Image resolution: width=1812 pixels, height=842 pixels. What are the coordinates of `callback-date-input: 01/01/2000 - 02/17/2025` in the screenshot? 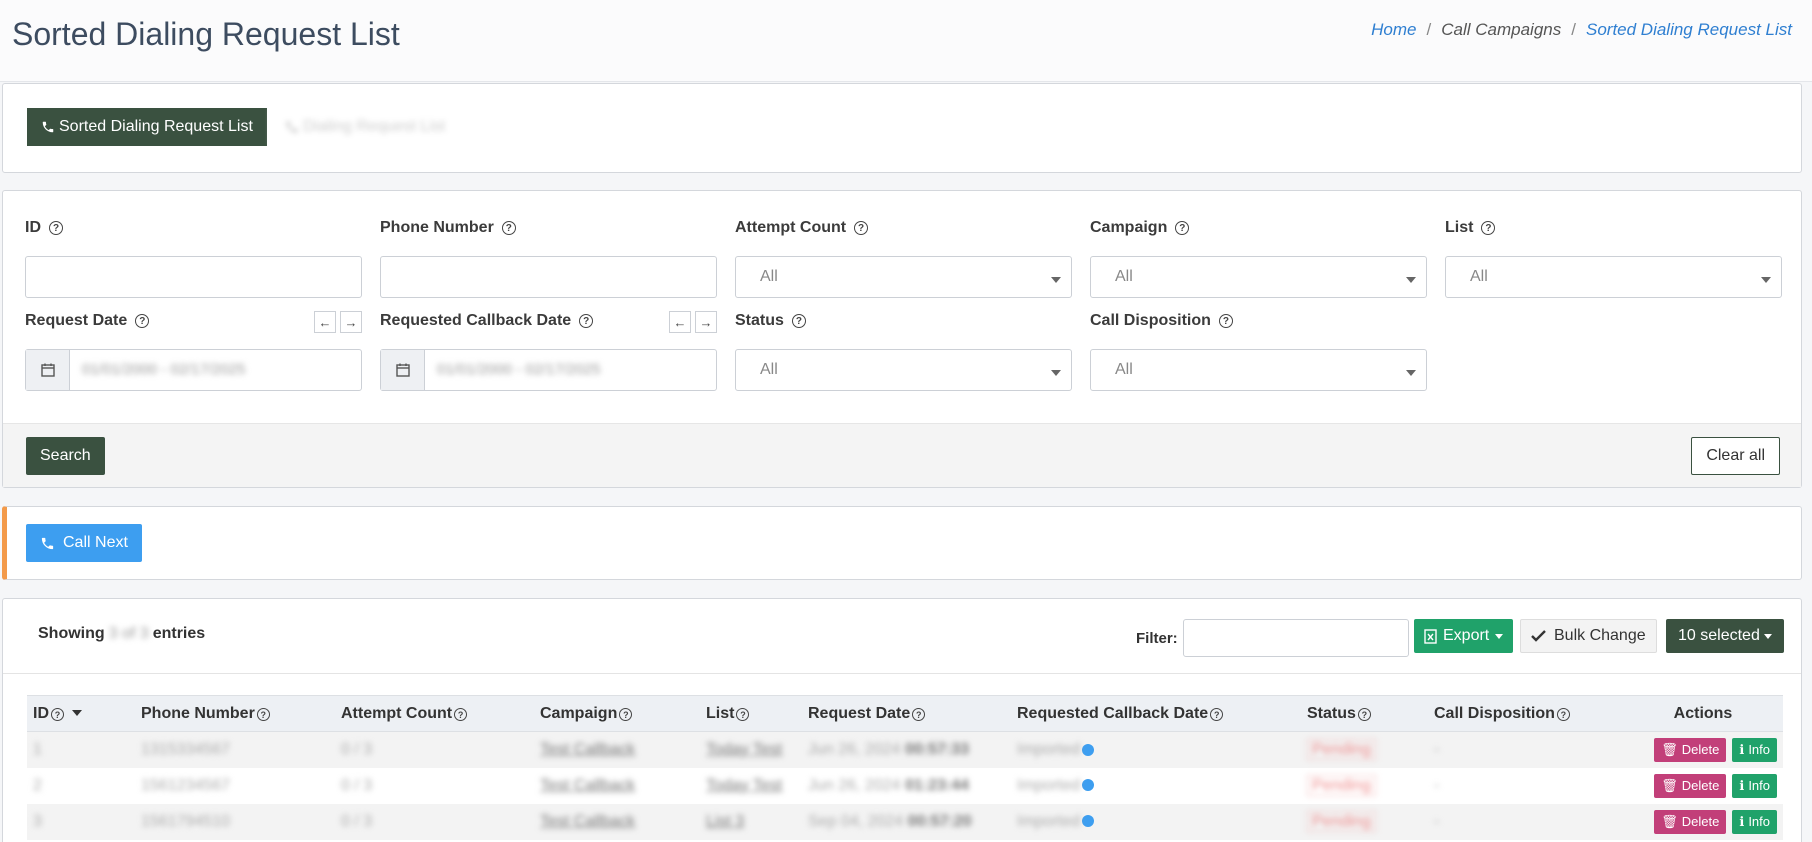 It's located at (548, 370).